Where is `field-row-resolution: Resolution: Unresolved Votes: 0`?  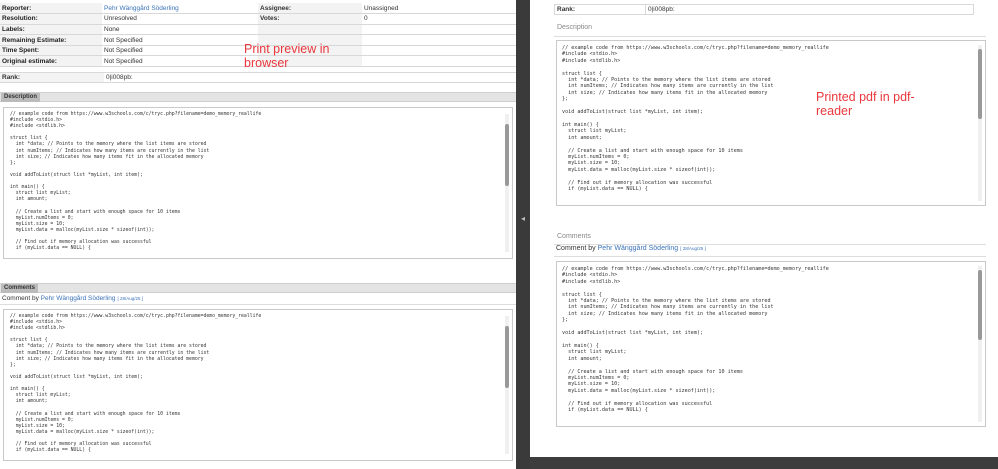 field-row-resolution: Resolution: Unresolved Votes: 0 is located at coordinates (258, 19).